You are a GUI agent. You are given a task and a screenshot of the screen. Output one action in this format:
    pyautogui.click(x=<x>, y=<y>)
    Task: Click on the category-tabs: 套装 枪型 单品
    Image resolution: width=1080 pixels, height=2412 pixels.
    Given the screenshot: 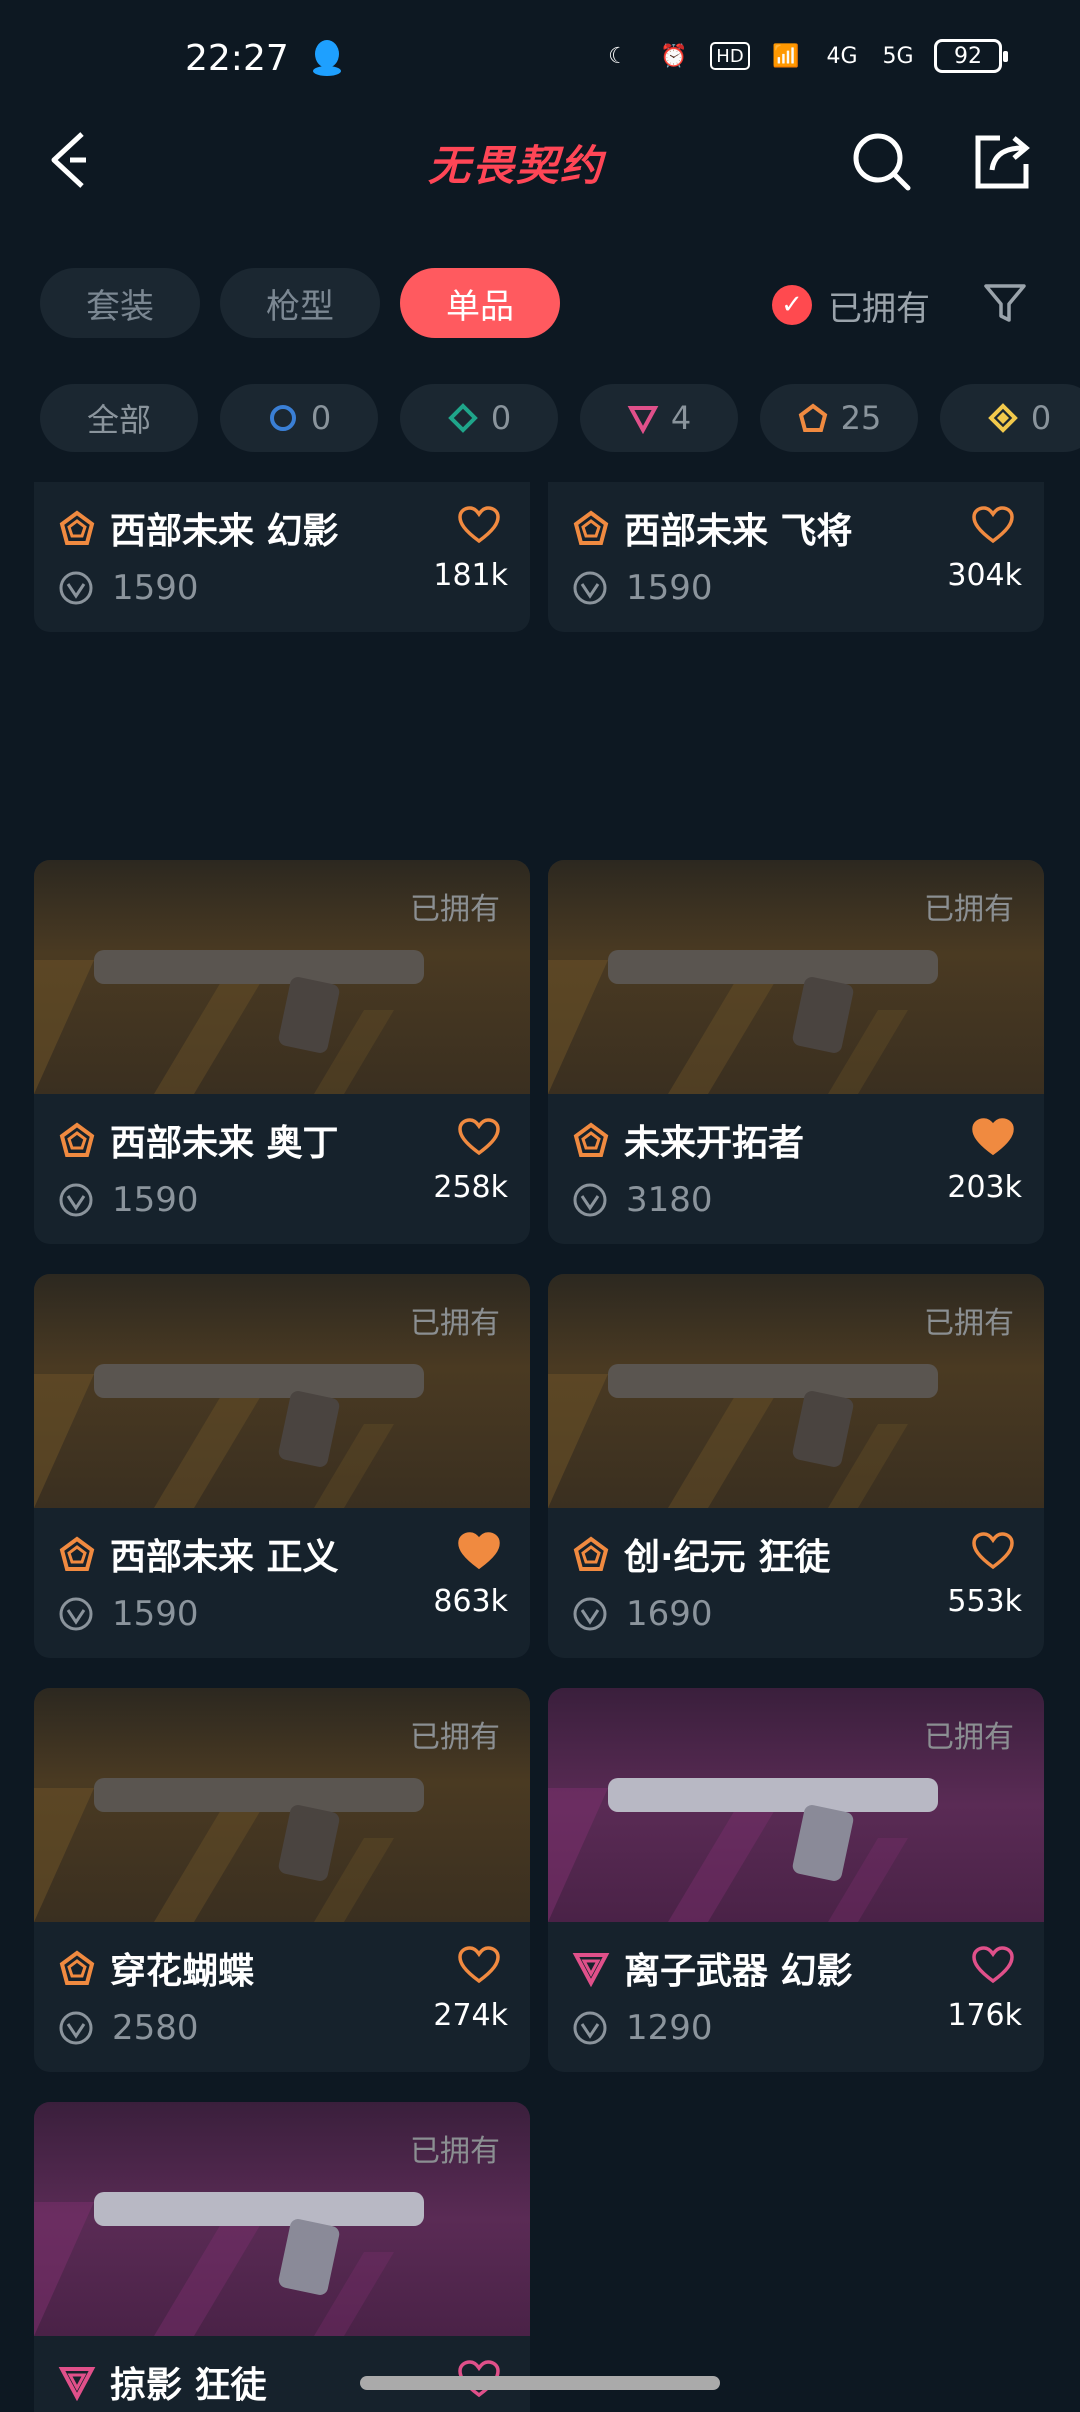 What is the action you would take?
    pyautogui.click(x=300, y=303)
    